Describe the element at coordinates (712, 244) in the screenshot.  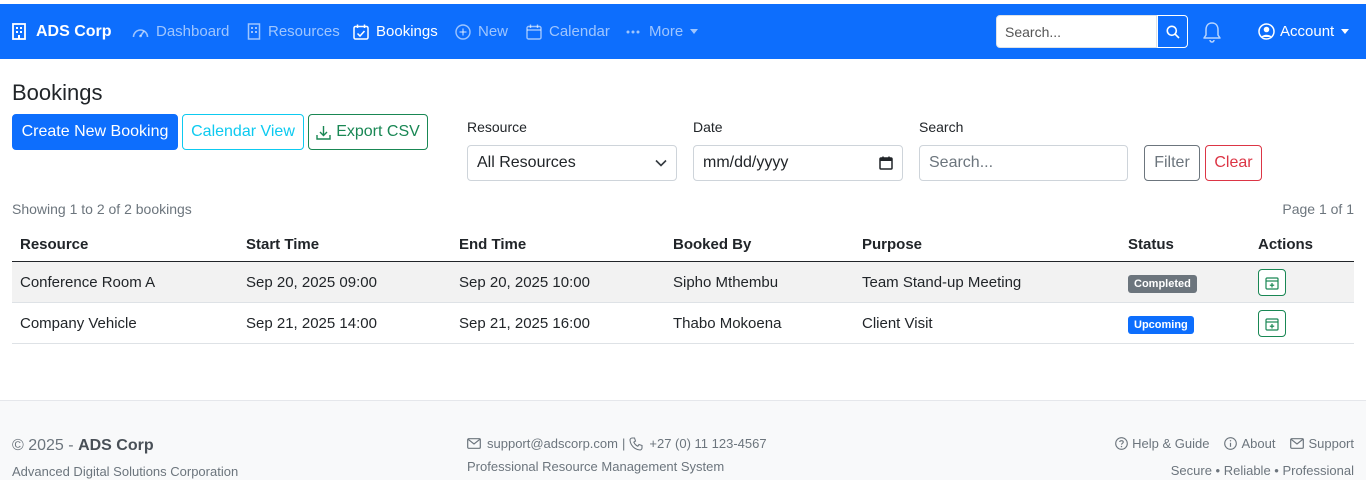
I see `column-header-booked-by: Booked By` at that location.